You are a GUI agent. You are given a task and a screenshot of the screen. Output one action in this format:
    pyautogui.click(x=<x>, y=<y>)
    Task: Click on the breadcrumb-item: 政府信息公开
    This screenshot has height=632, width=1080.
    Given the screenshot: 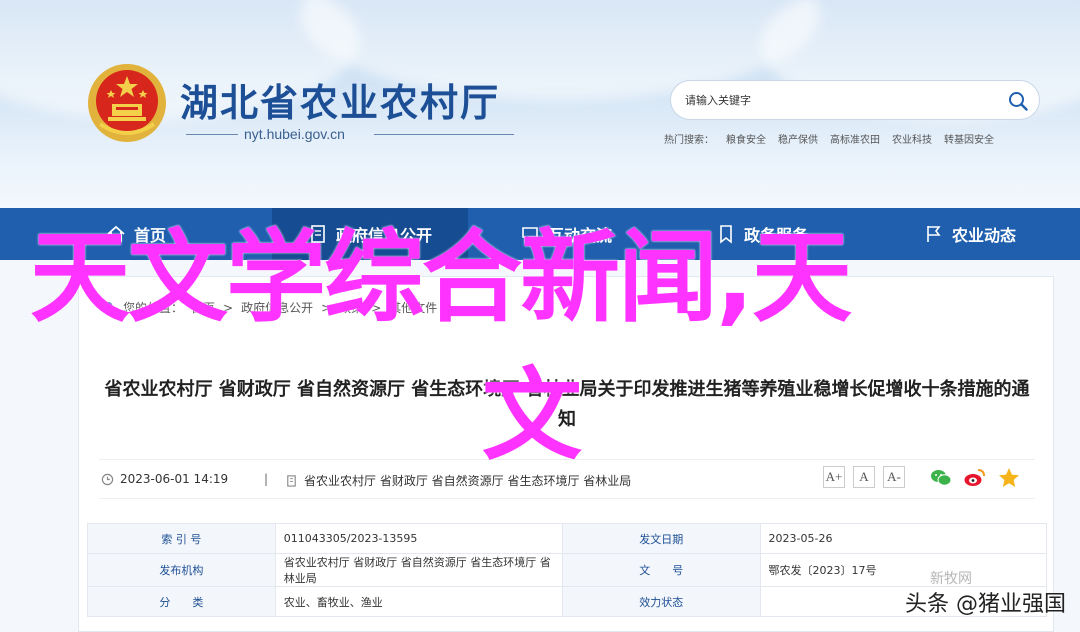 What is the action you would take?
    pyautogui.click(x=277, y=307)
    